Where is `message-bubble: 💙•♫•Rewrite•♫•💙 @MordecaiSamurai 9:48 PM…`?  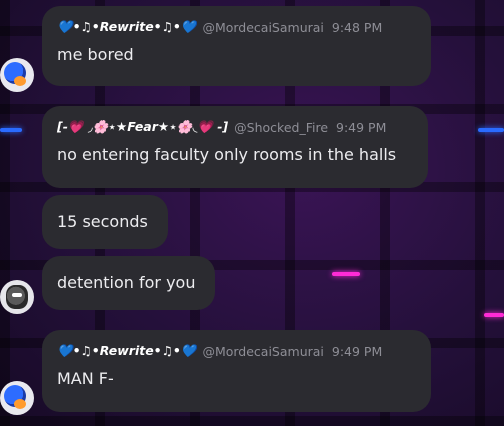
message-bubble: 💙•♫•Rewrite•♫•💙 @MordecaiSamurai 9:48 PM… is located at coordinates (236, 46).